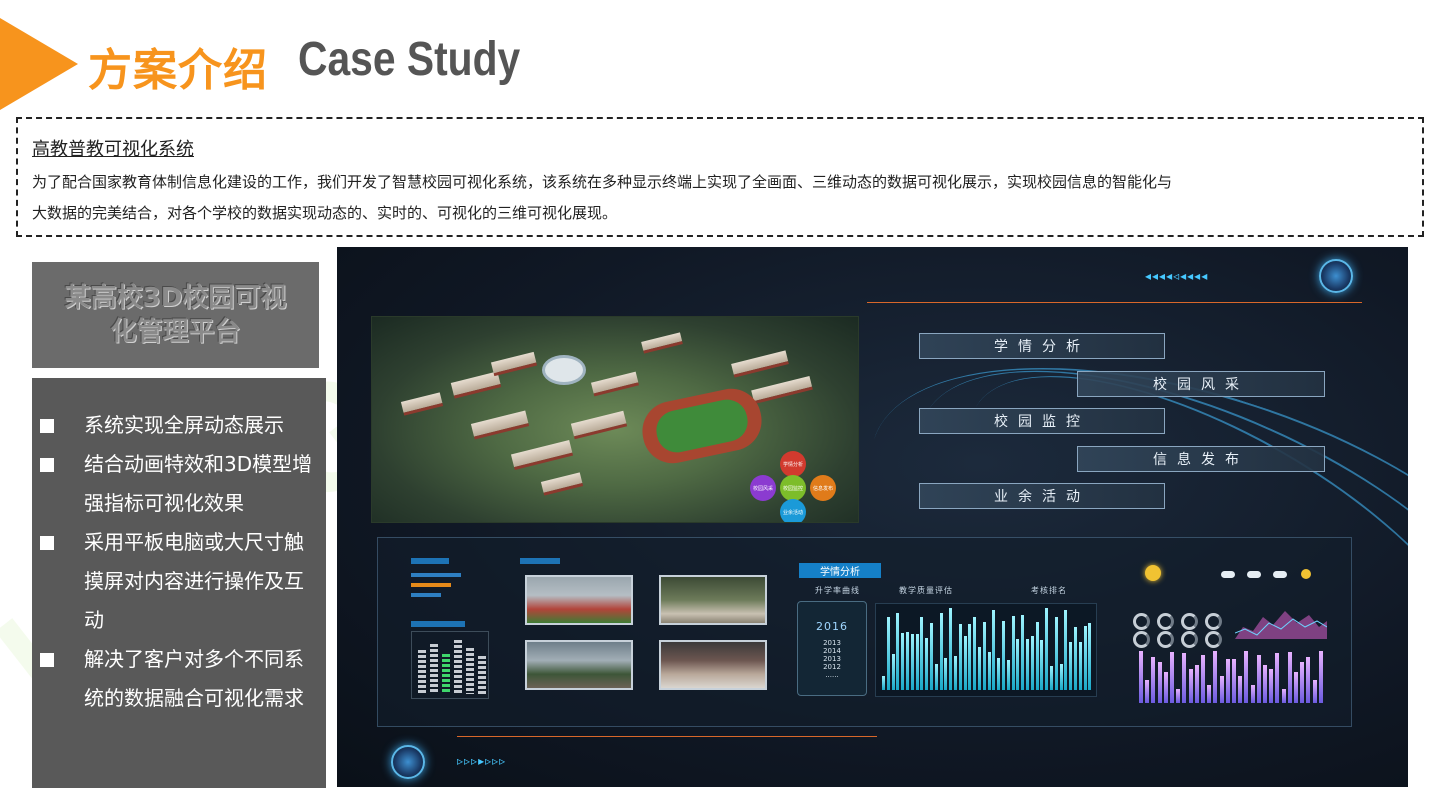  Describe the element at coordinates (832, 667) in the screenshot. I see `year-item: 2012` at that location.